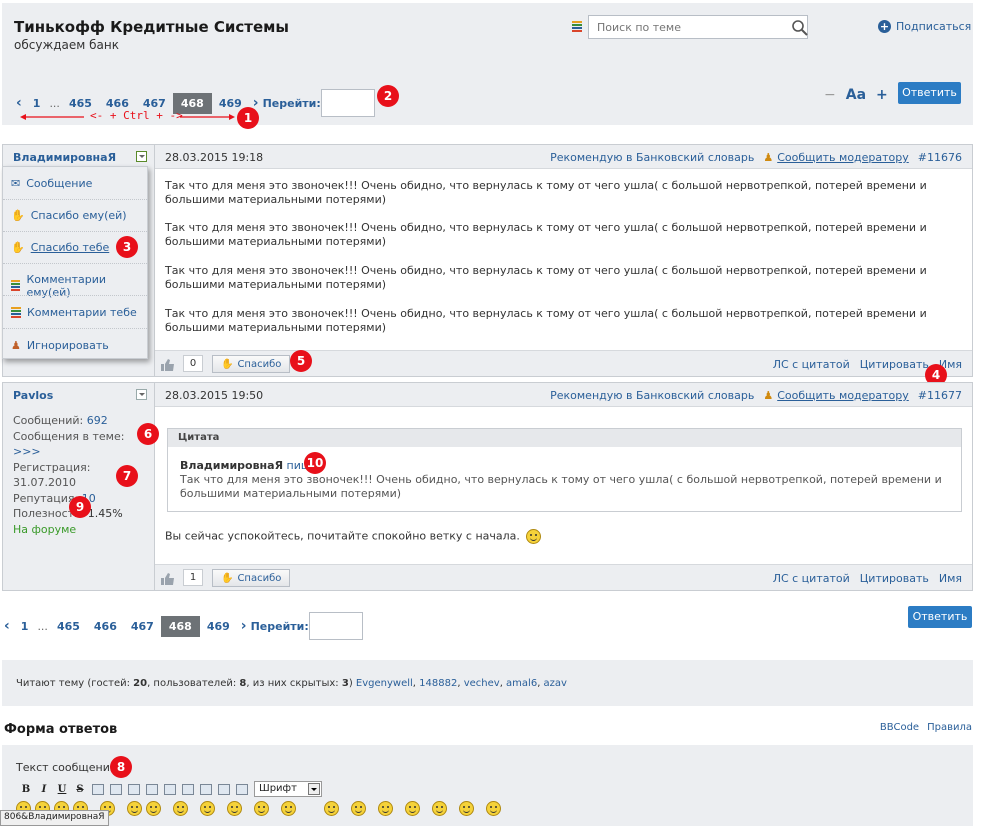  Describe the element at coordinates (62, 789) in the screenshot. I see `underline-button: U` at that location.